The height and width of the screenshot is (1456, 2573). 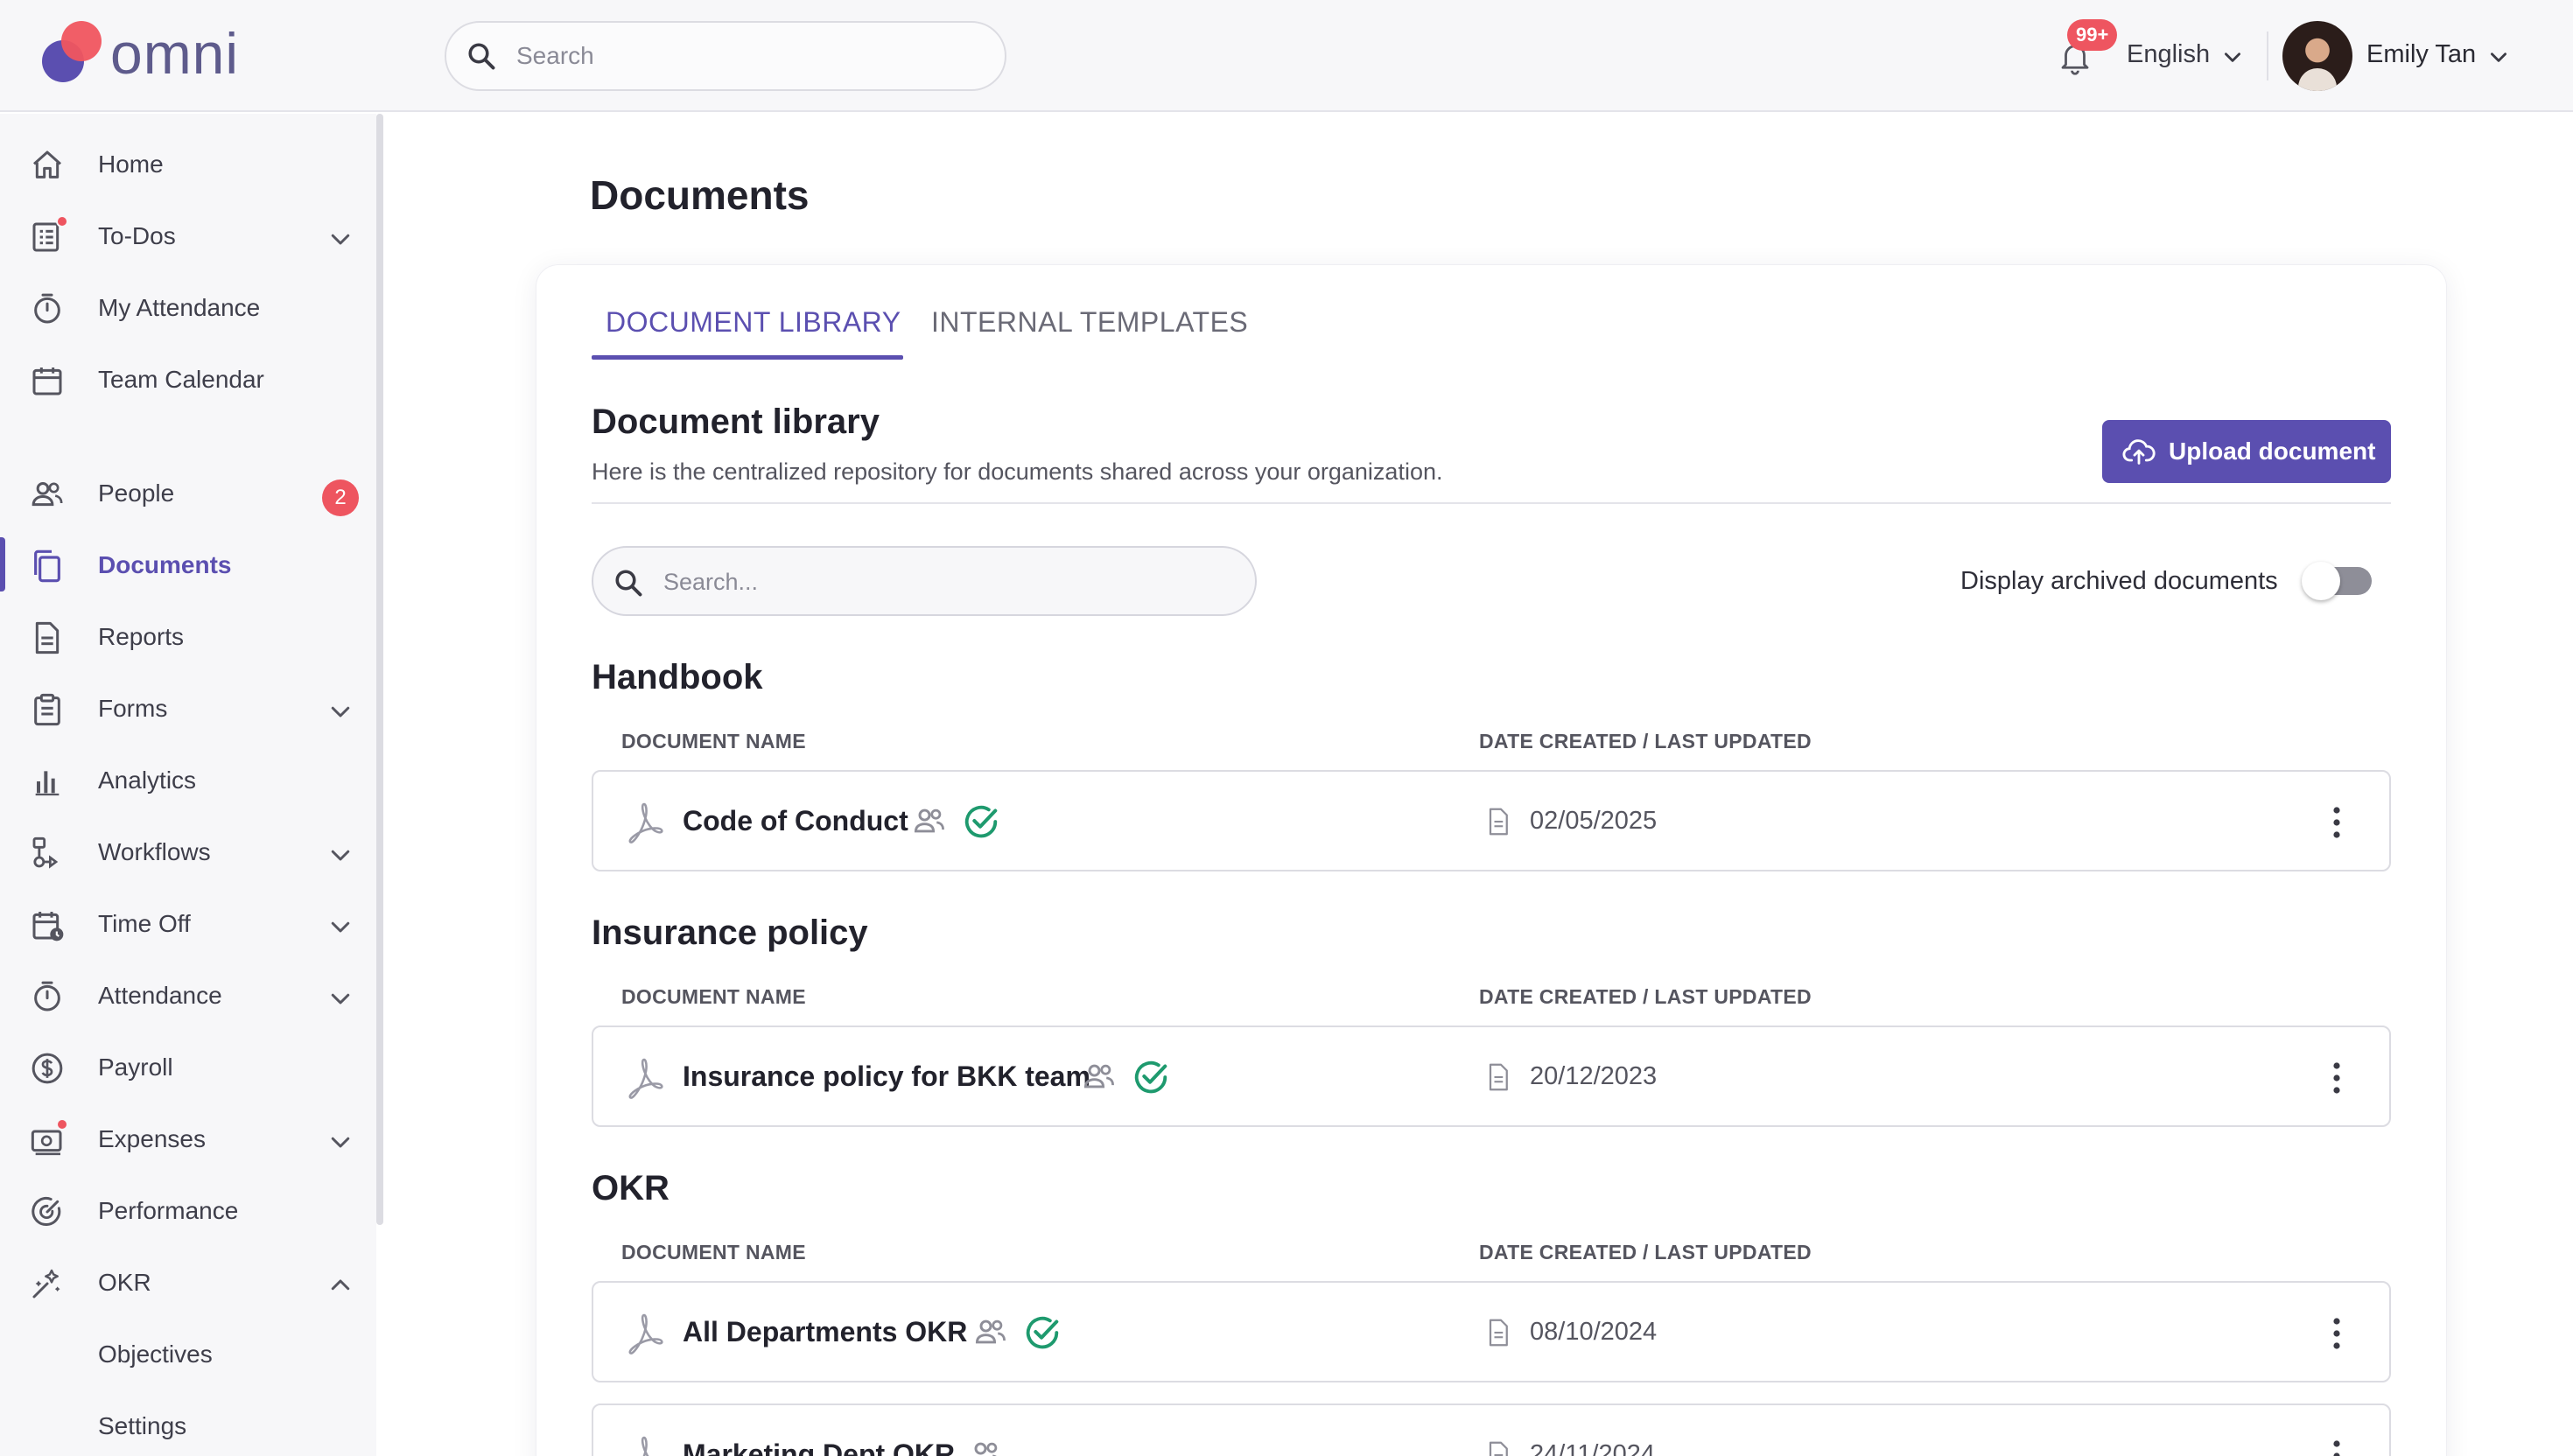 I want to click on section-heading: Document library, so click(x=736, y=421).